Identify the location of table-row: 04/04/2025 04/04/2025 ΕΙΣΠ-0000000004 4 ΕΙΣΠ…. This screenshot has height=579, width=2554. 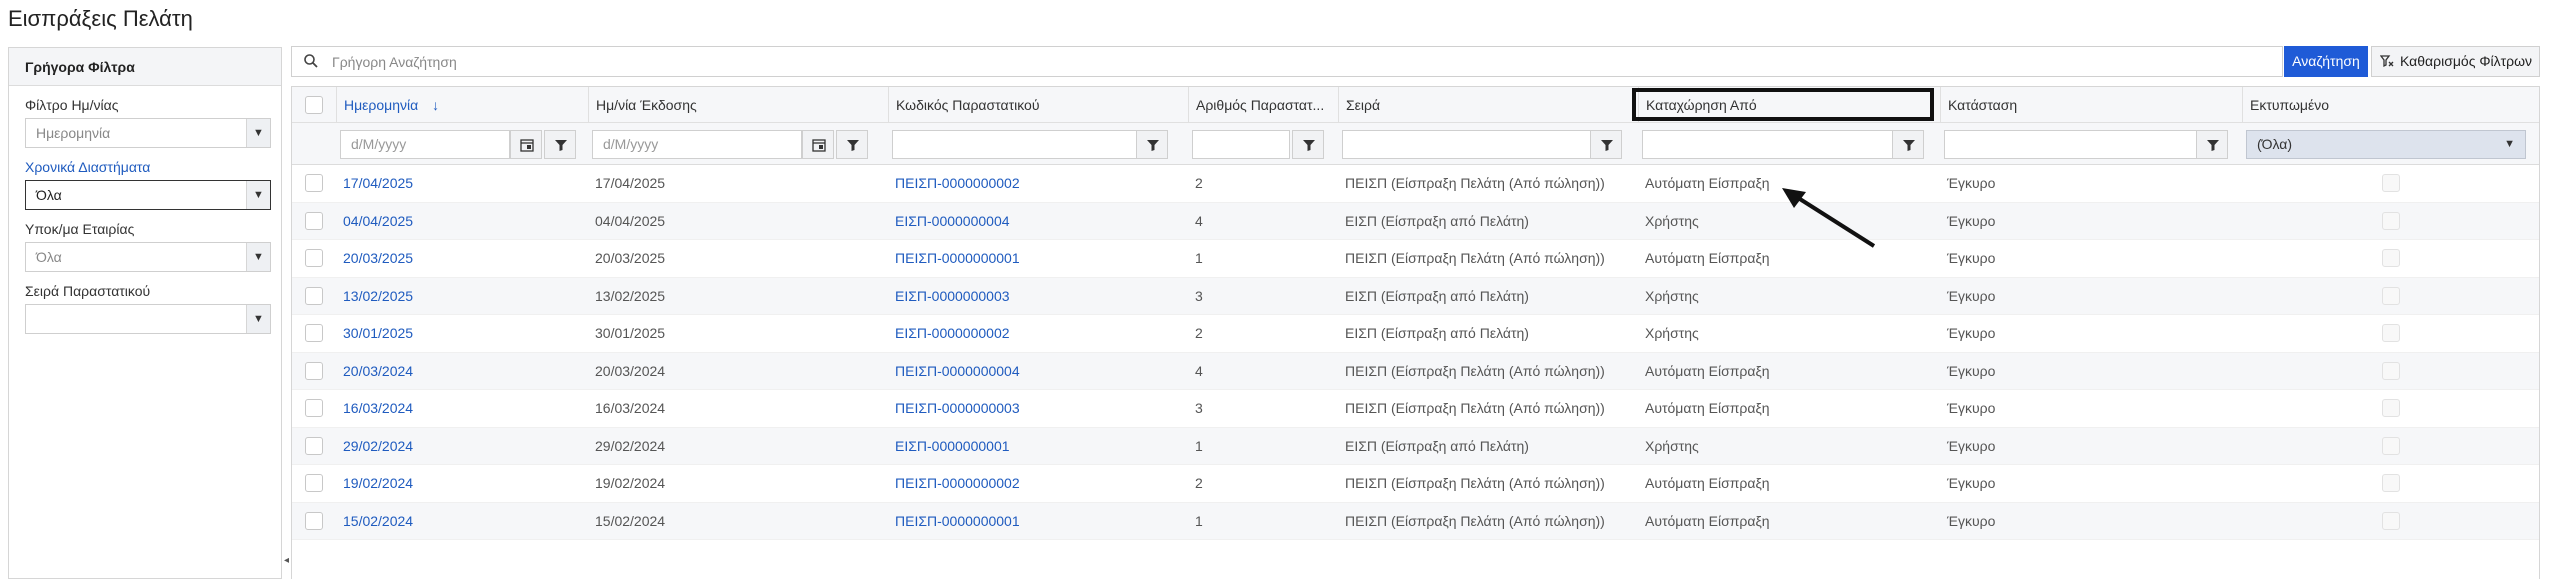
(1415, 221).